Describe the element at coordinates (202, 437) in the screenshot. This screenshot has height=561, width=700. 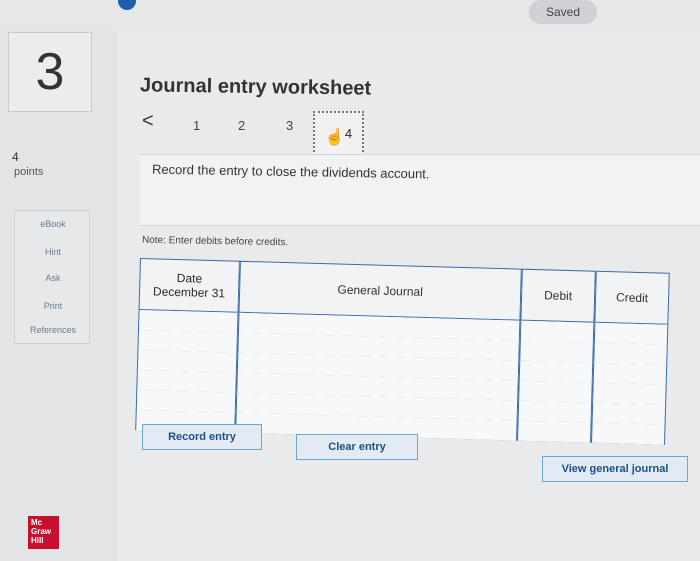
I see `record-entry-button: Record entry` at that location.